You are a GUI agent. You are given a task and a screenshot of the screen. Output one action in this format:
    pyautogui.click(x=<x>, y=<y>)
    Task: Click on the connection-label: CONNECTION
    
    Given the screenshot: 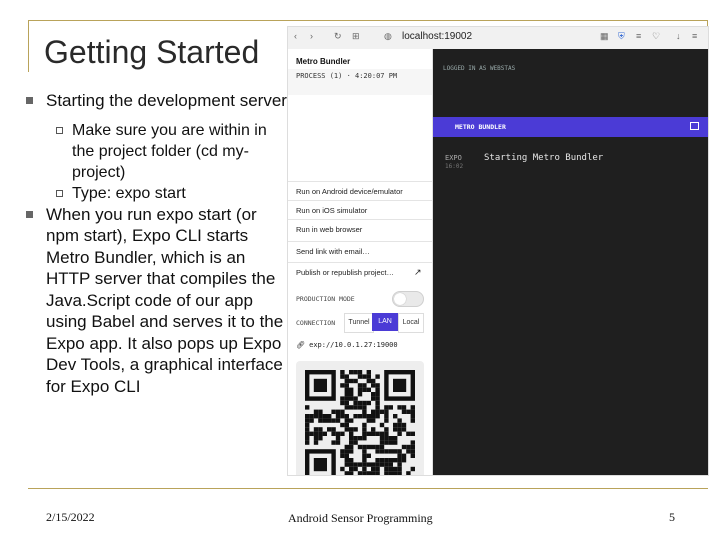 What is the action you would take?
    pyautogui.click(x=316, y=323)
    